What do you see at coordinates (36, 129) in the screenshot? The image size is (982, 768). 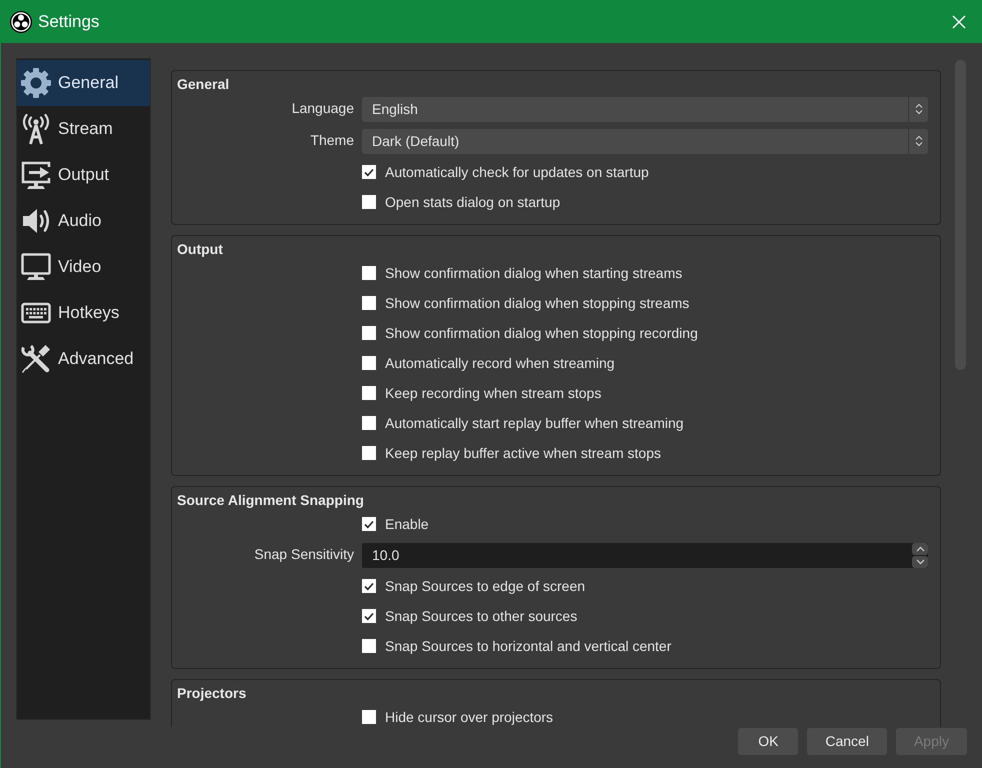 I see `antenna-icon` at bounding box center [36, 129].